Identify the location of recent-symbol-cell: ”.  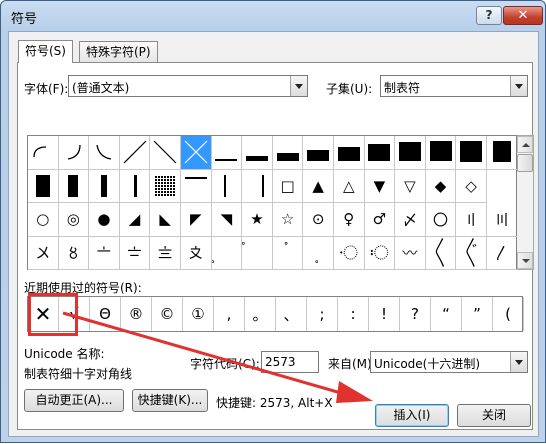
(477, 314).